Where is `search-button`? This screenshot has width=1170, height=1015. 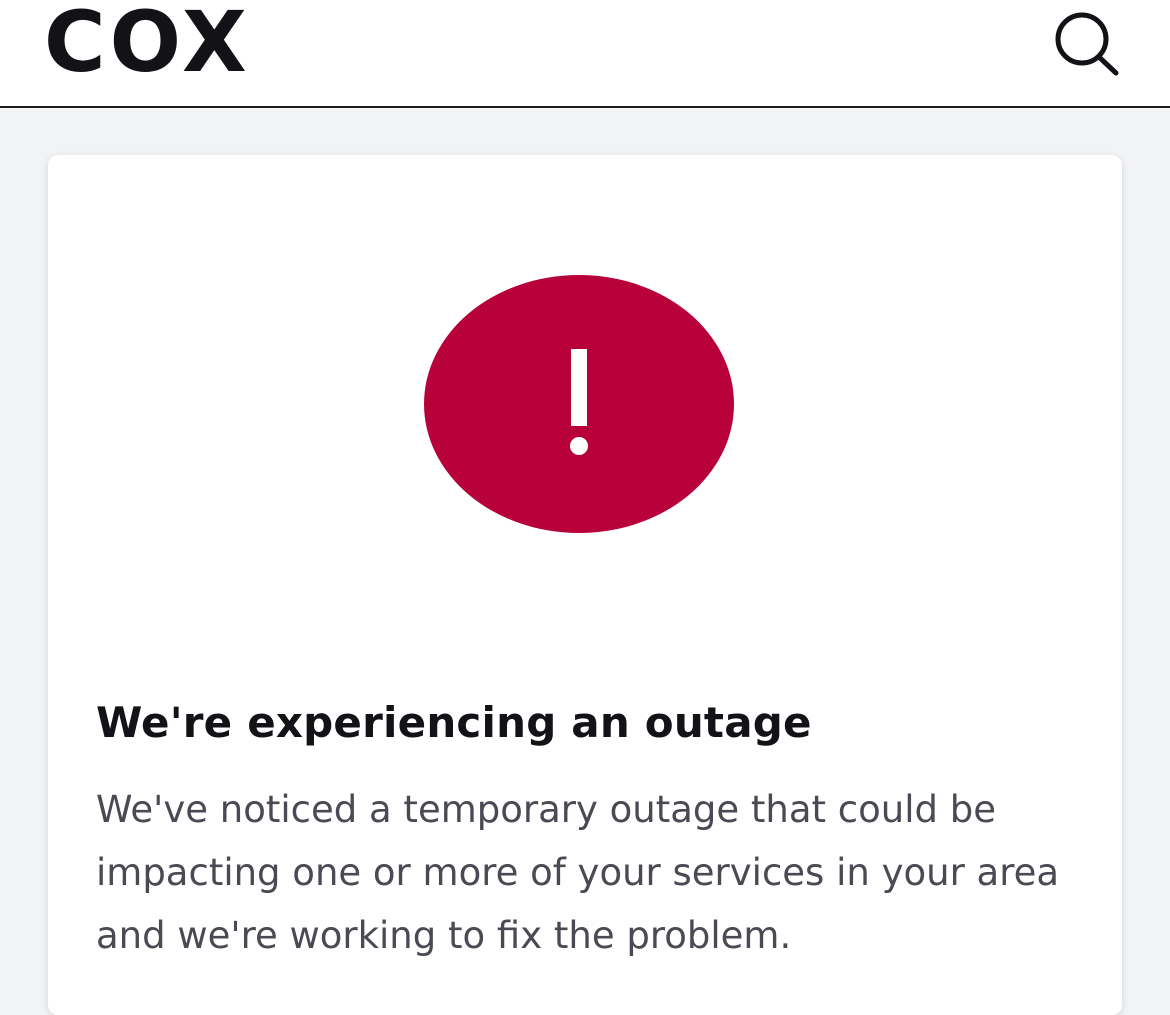
search-button is located at coordinates (1087, 43).